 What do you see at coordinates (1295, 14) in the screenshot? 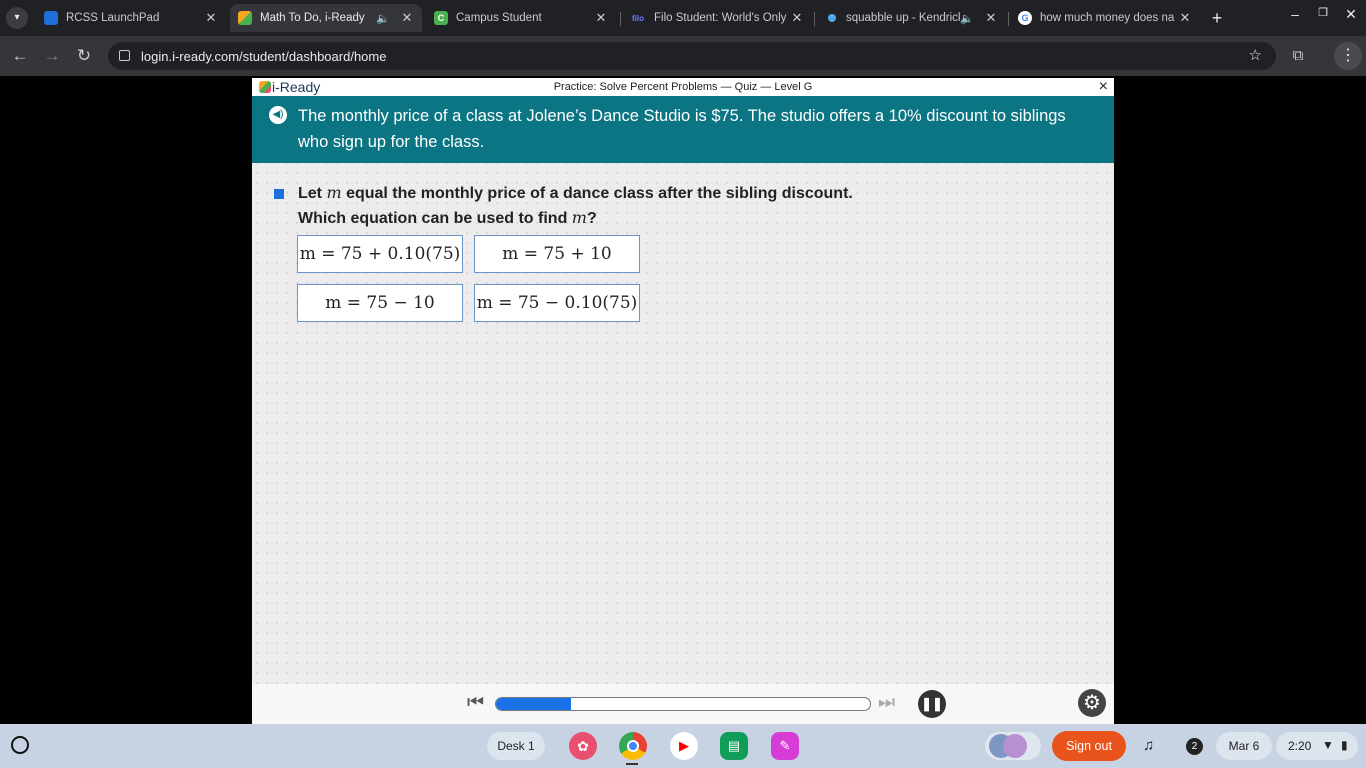
I see `minimize-window-button: –` at bounding box center [1295, 14].